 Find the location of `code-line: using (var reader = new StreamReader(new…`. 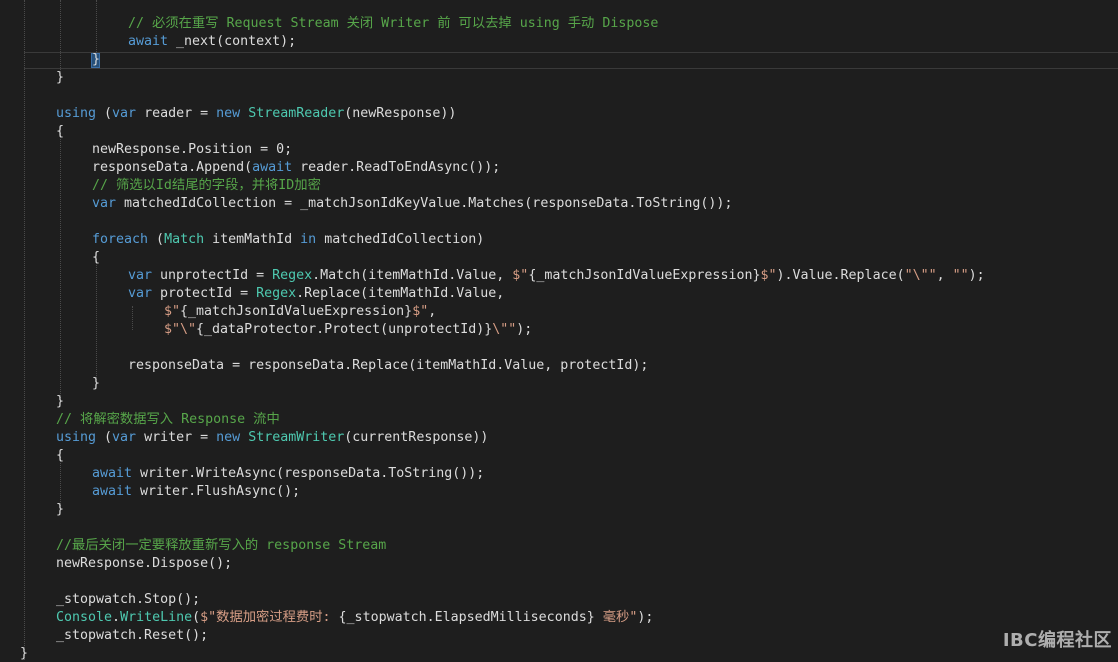

code-line: using (var reader = new StreamReader(new… is located at coordinates (256, 114).